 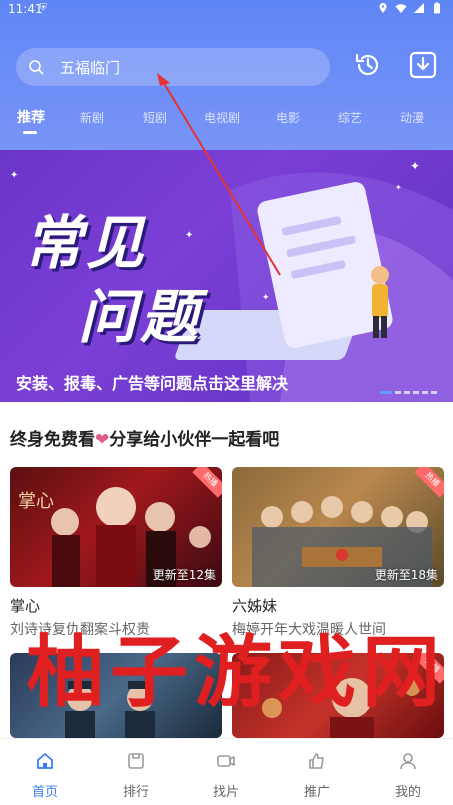 I want to click on svg-text: 掌心, so click(x=36, y=501).